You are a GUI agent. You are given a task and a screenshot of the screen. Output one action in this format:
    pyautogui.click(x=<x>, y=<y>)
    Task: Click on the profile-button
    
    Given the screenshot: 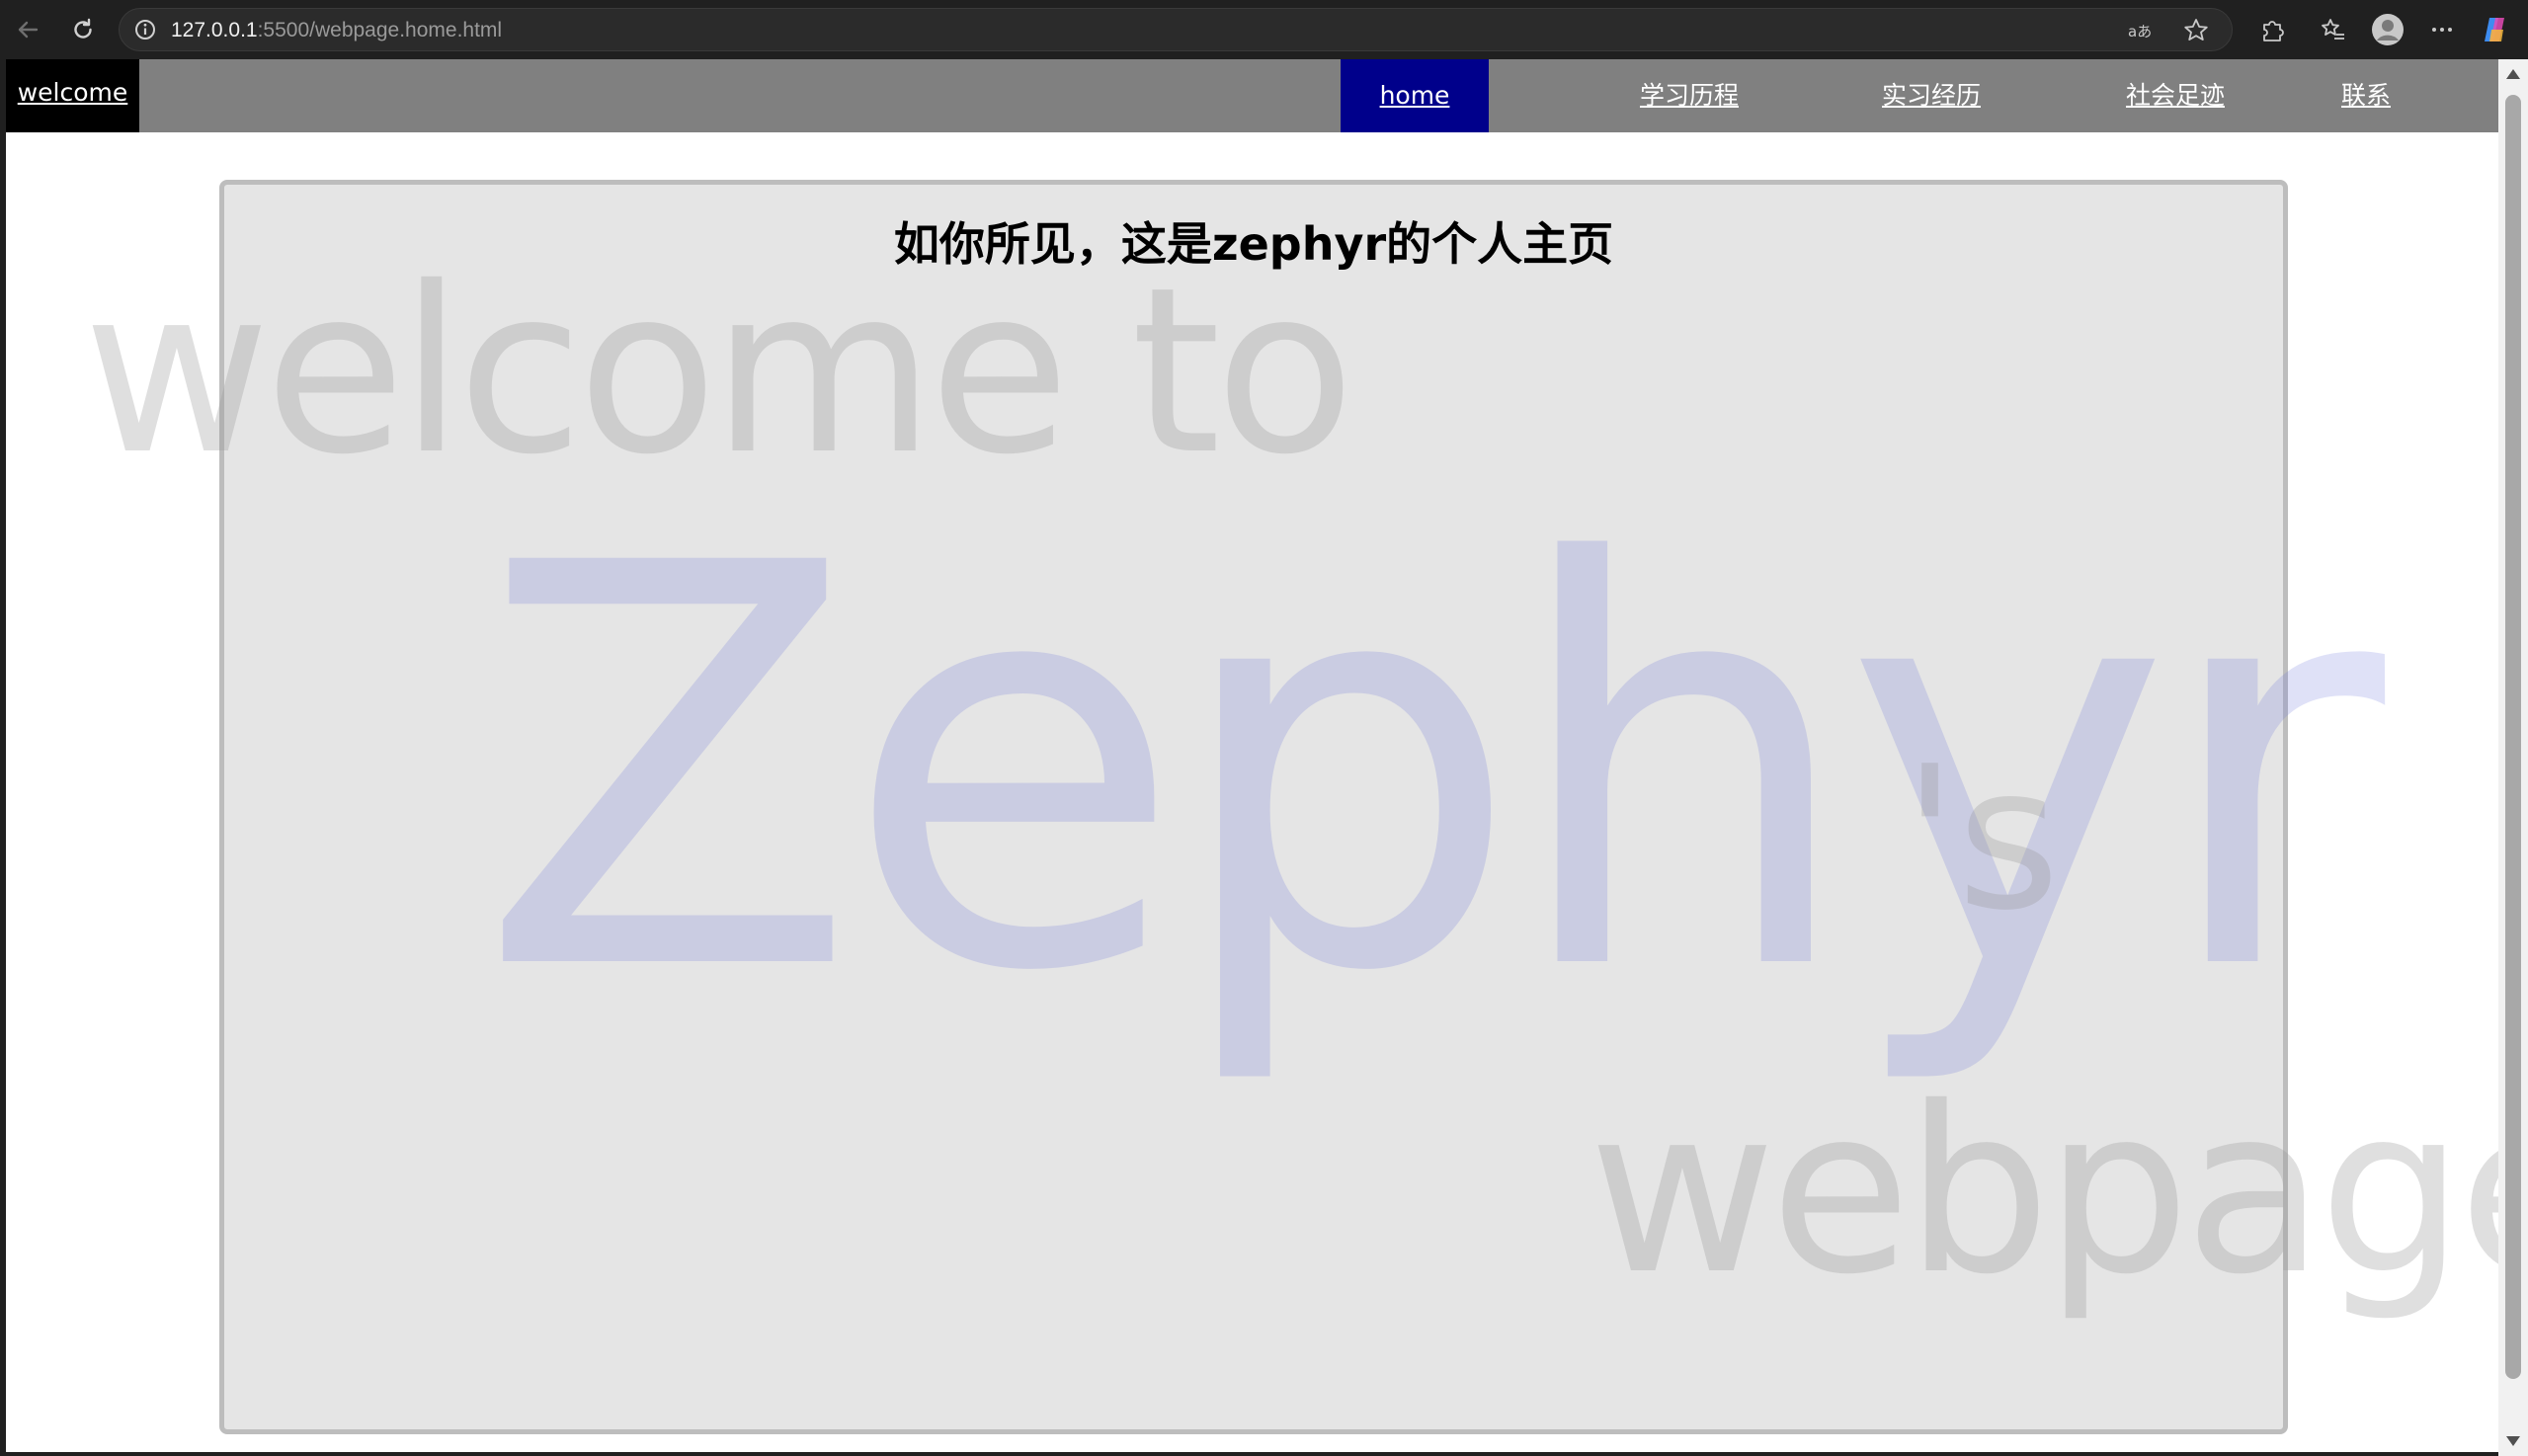 What is the action you would take?
    pyautogui.click(x=2387, y=29)
    